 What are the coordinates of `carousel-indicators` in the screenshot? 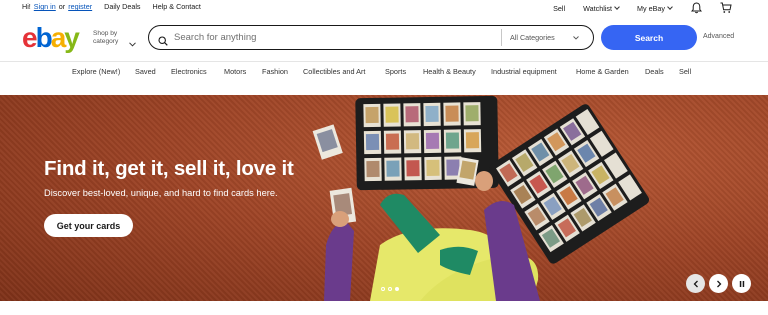 It's located at (390, 289).